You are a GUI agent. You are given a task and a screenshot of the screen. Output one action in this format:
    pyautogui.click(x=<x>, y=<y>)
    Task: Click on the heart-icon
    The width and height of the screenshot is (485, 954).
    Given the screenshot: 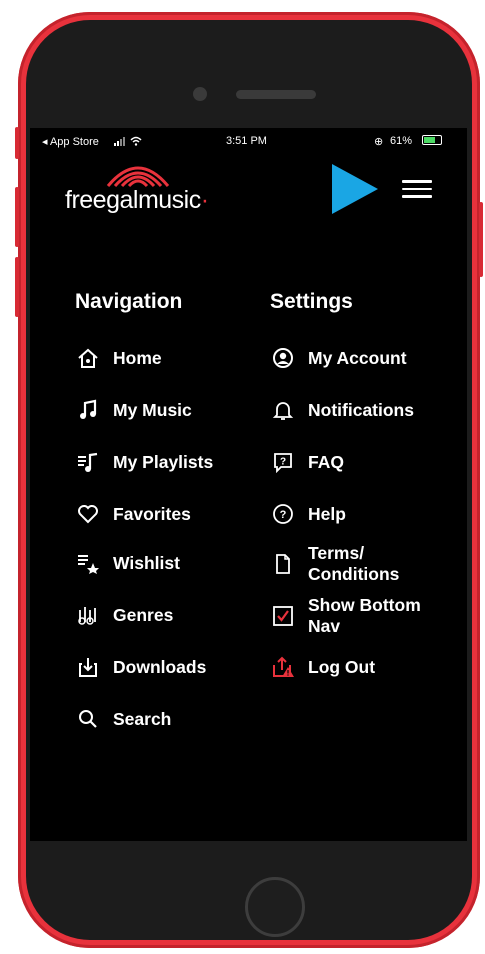 What is the action you would take?
    pyautogui.click(x=88, y=514)
    